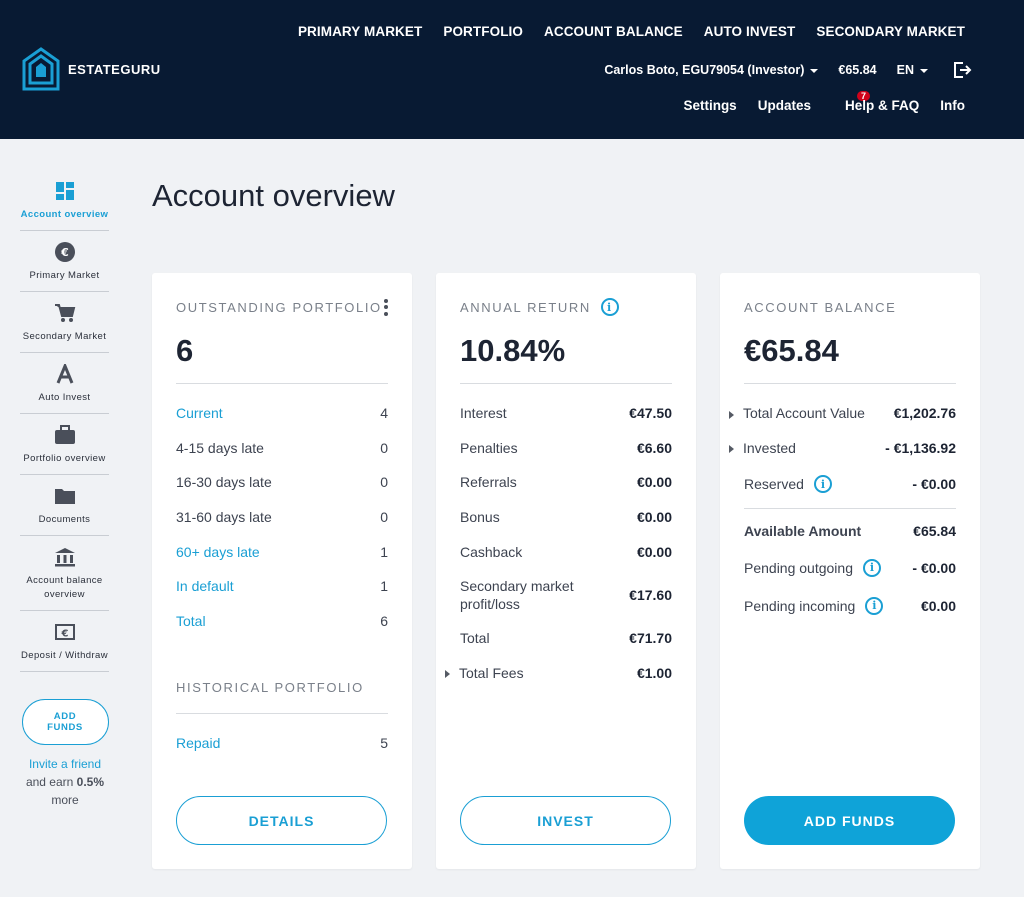 The height and width of the screenshot is (897, 1024). What do you see at coordinates (814, 103) in the screenshot?
I see `nav-updates: Updates7` at bounding box center [814, 103].